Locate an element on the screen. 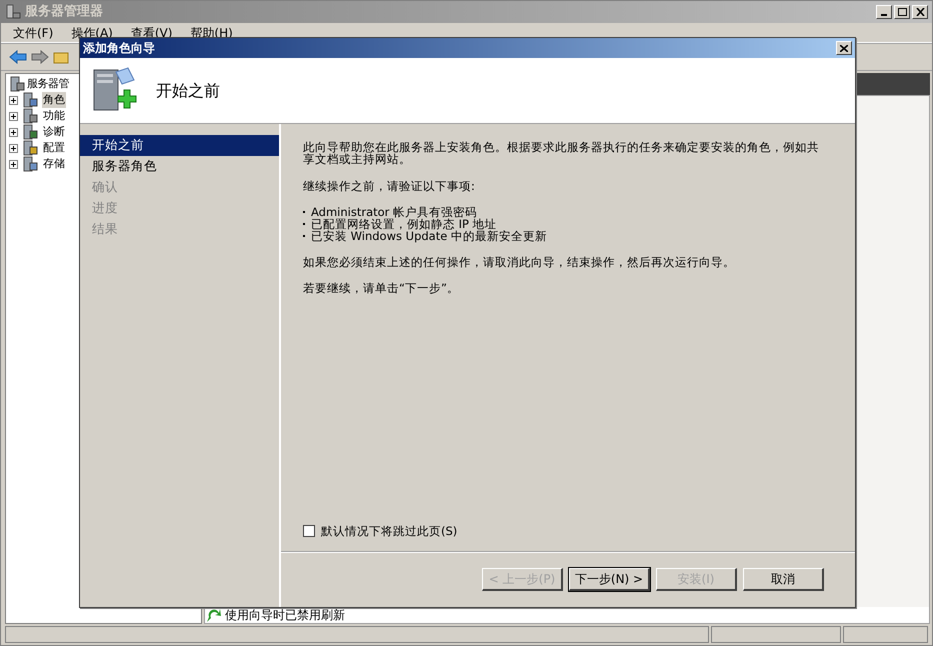  continue-note: 若要继续，请单击“下一步”。 is located at coordinates (381, 288).